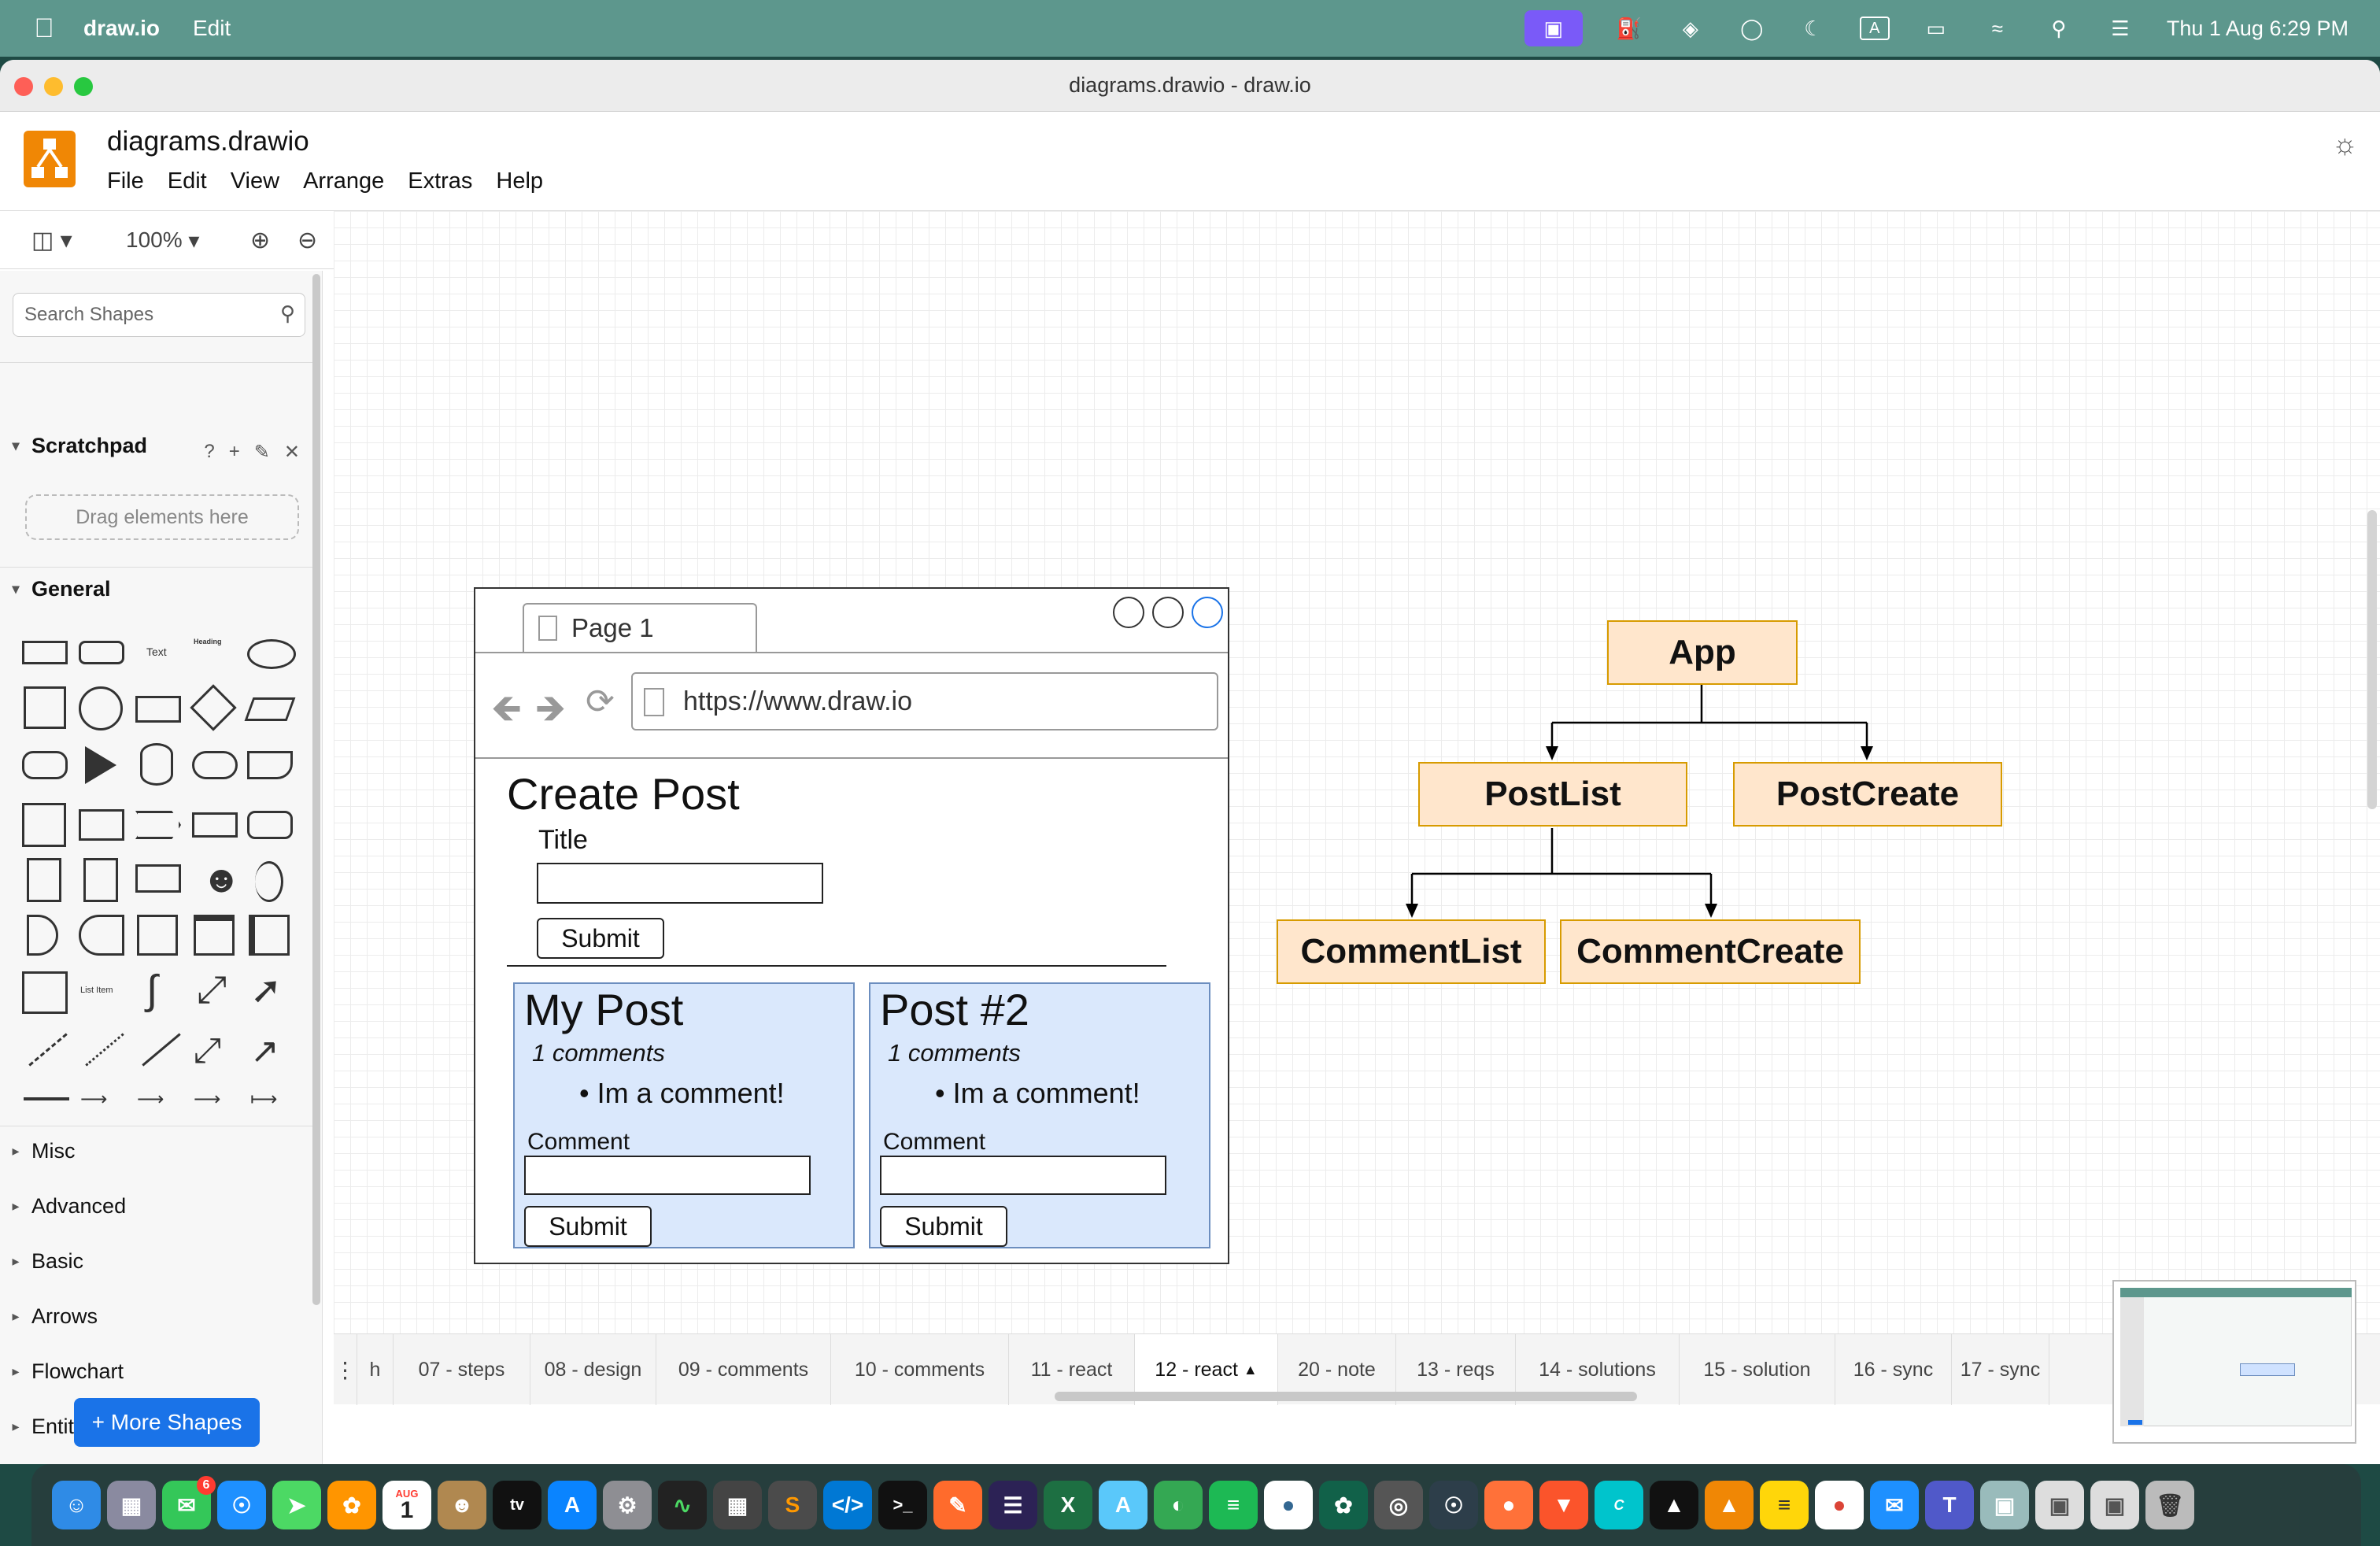  What do you see at coordinates (212, 990) in the screenshot?
I see `shape-bidirectional-arrow: ⤢` at bounding box center [212, 990].